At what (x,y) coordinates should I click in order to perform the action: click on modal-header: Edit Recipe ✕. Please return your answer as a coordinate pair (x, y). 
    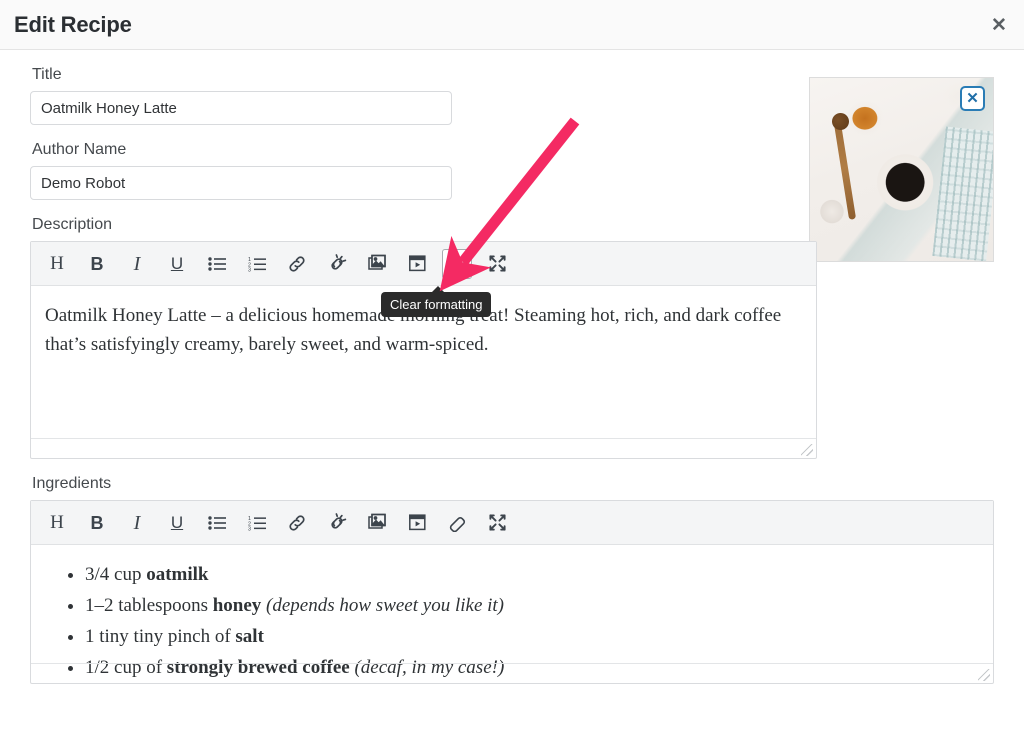
    Looking at the image, I should click on (512, 25).